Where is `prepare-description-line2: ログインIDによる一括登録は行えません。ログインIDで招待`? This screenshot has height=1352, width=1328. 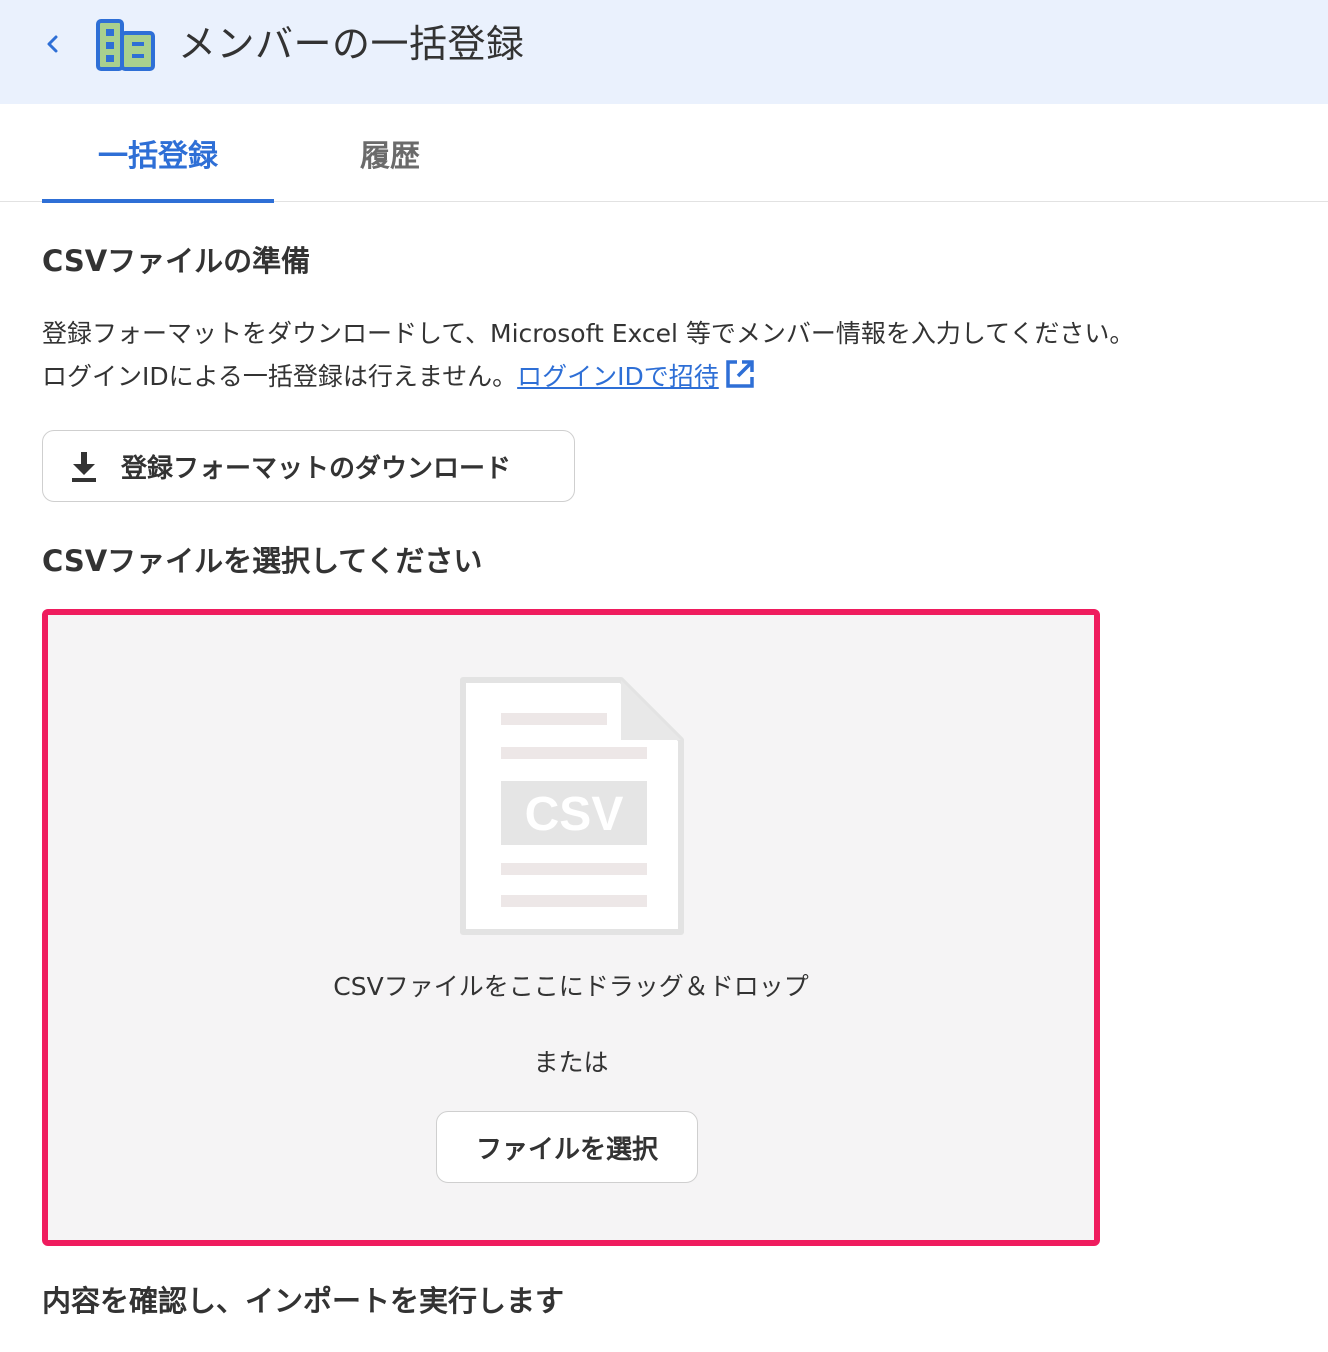 prepare-description-line2: ログインIDによる一括登録は行えません。ログインIDで招待 is located at coordinates (399, 377).